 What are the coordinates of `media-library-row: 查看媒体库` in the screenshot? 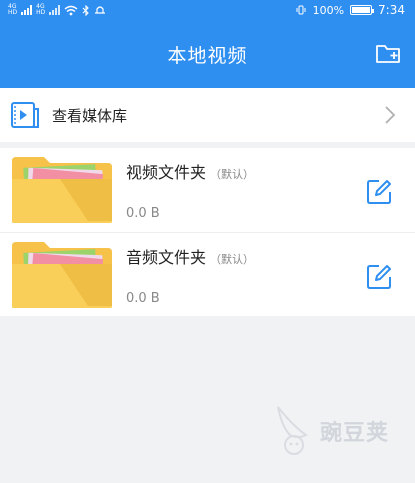 It's located at (207, 115).